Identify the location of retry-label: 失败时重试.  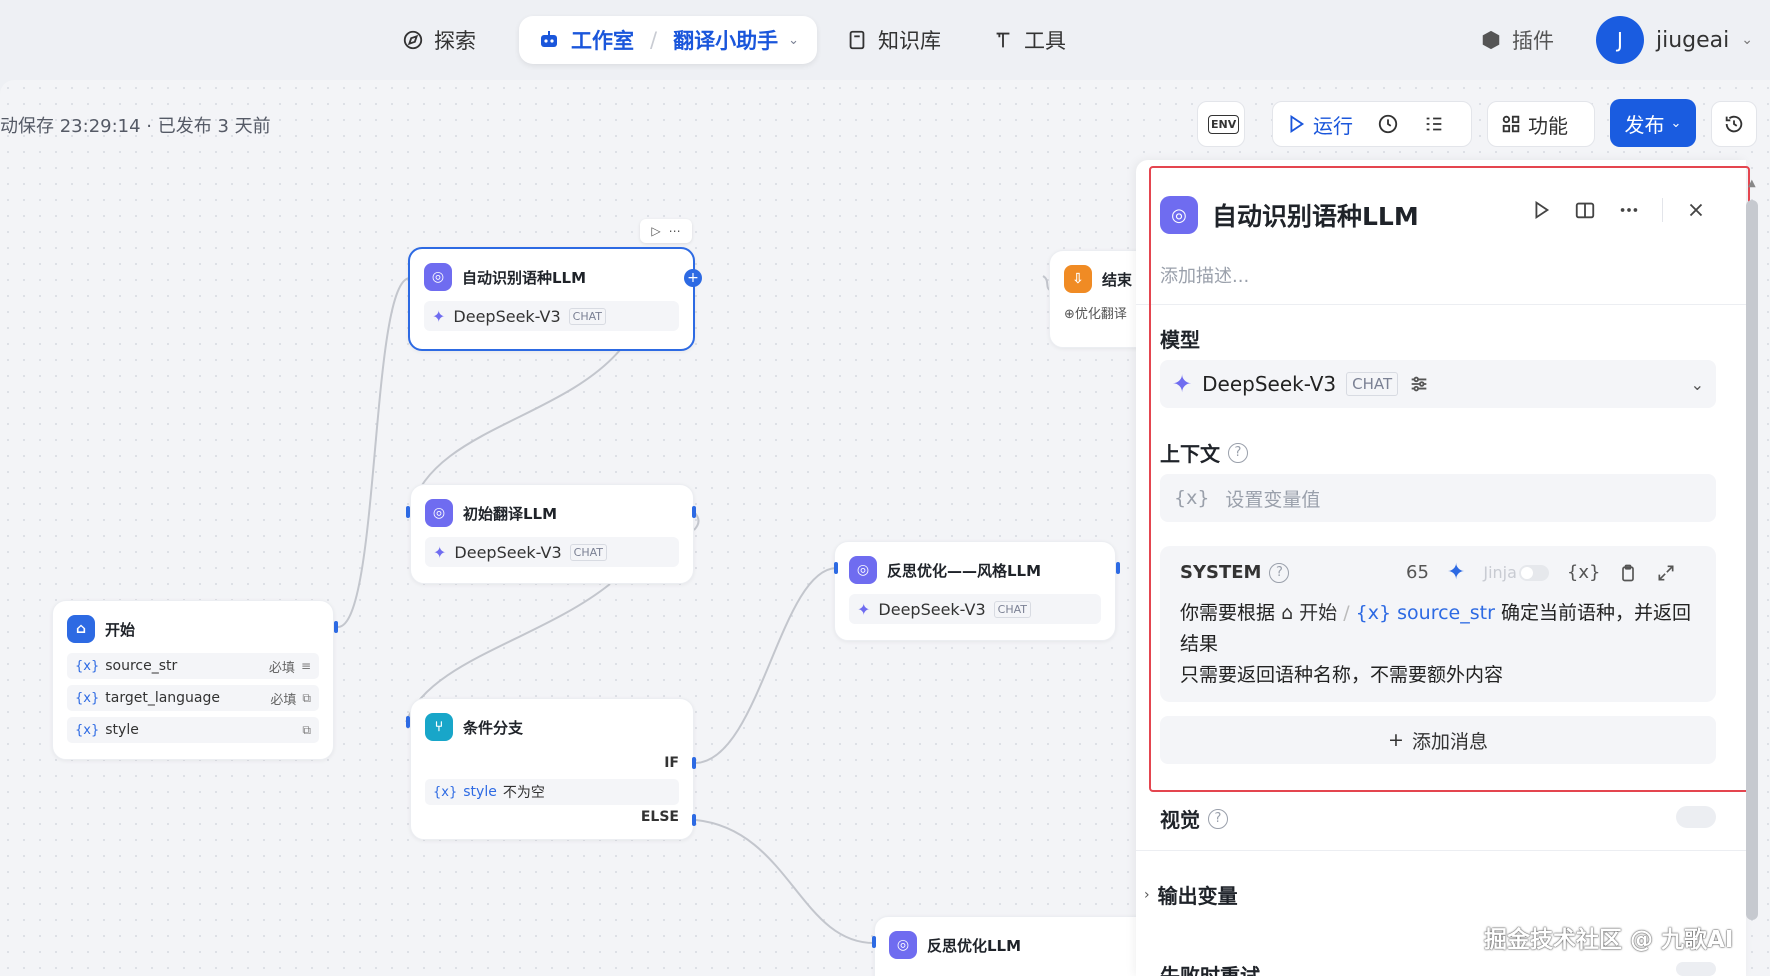
(1210, 968).